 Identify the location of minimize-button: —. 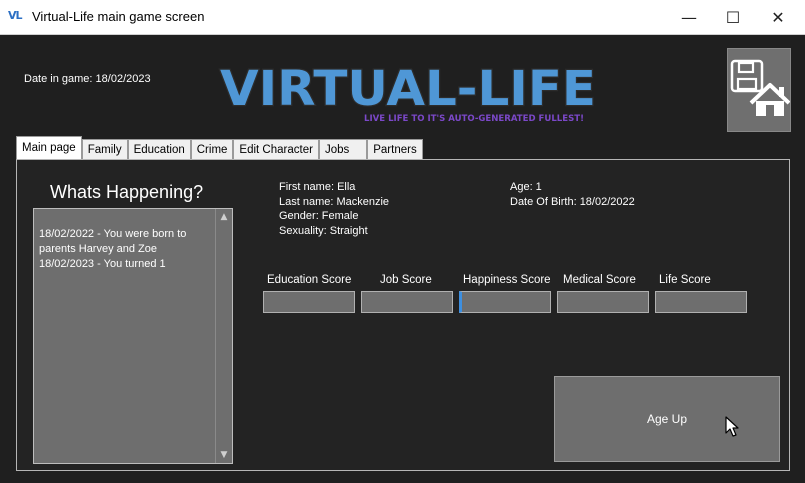
(689, 17).